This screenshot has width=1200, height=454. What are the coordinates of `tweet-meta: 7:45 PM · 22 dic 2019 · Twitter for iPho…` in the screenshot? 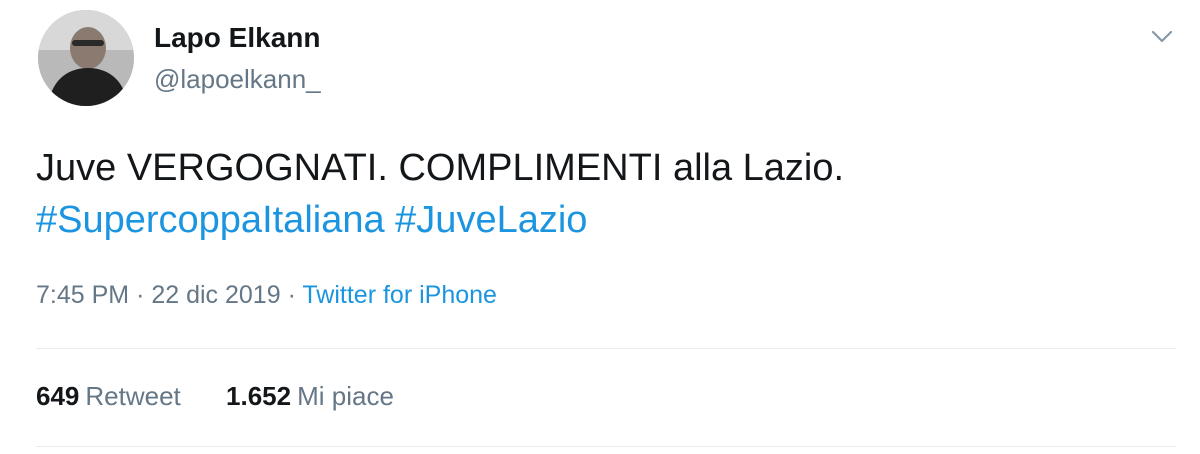 It's located at (266, 295).